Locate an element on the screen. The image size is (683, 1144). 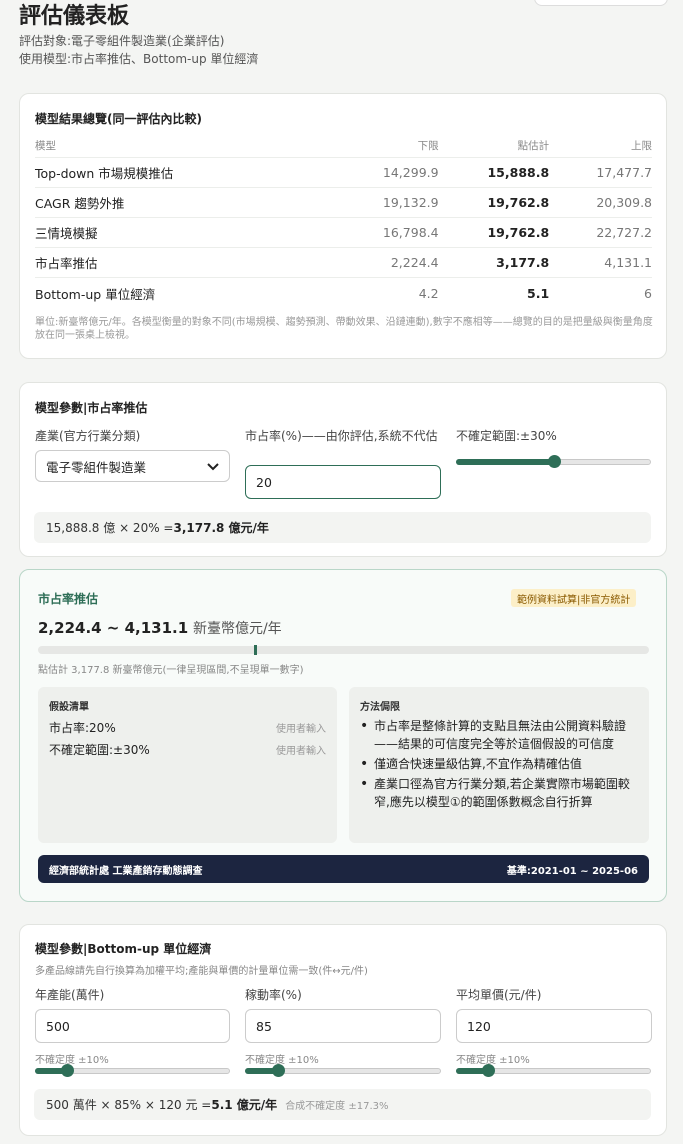
summary-title: 模型結果總覽(同一評估內比較) is located at coordinates (118, 119).